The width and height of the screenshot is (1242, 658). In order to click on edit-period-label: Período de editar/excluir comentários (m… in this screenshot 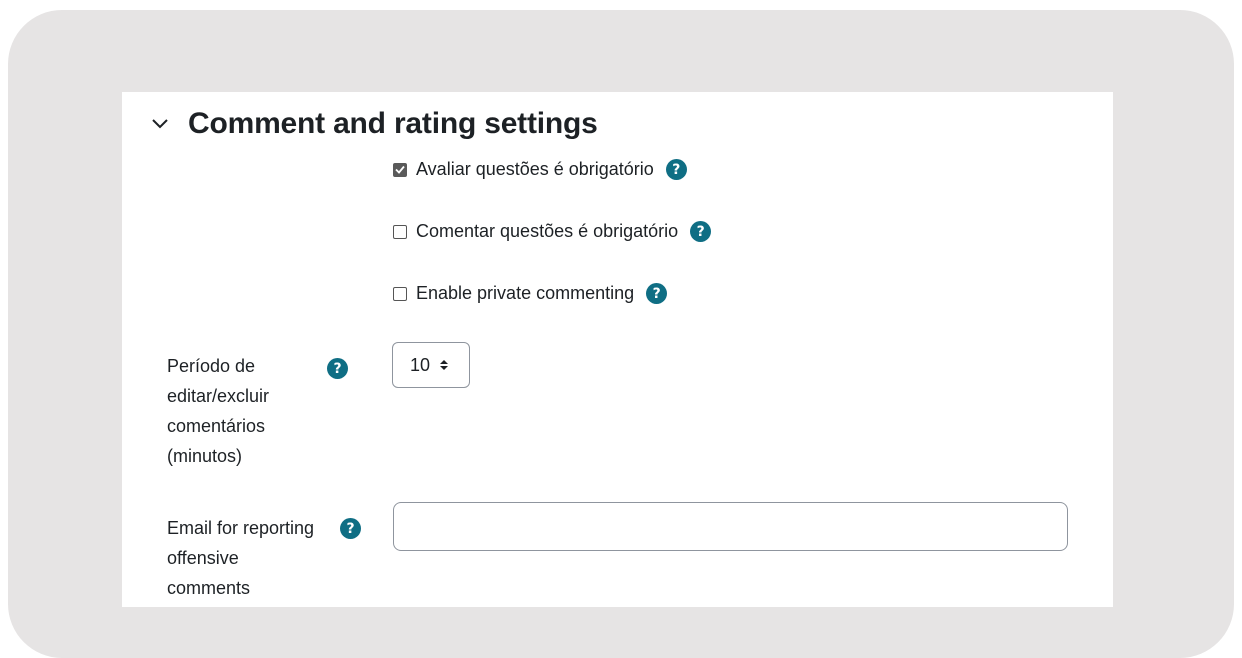, I will do `click(218, 411)`.